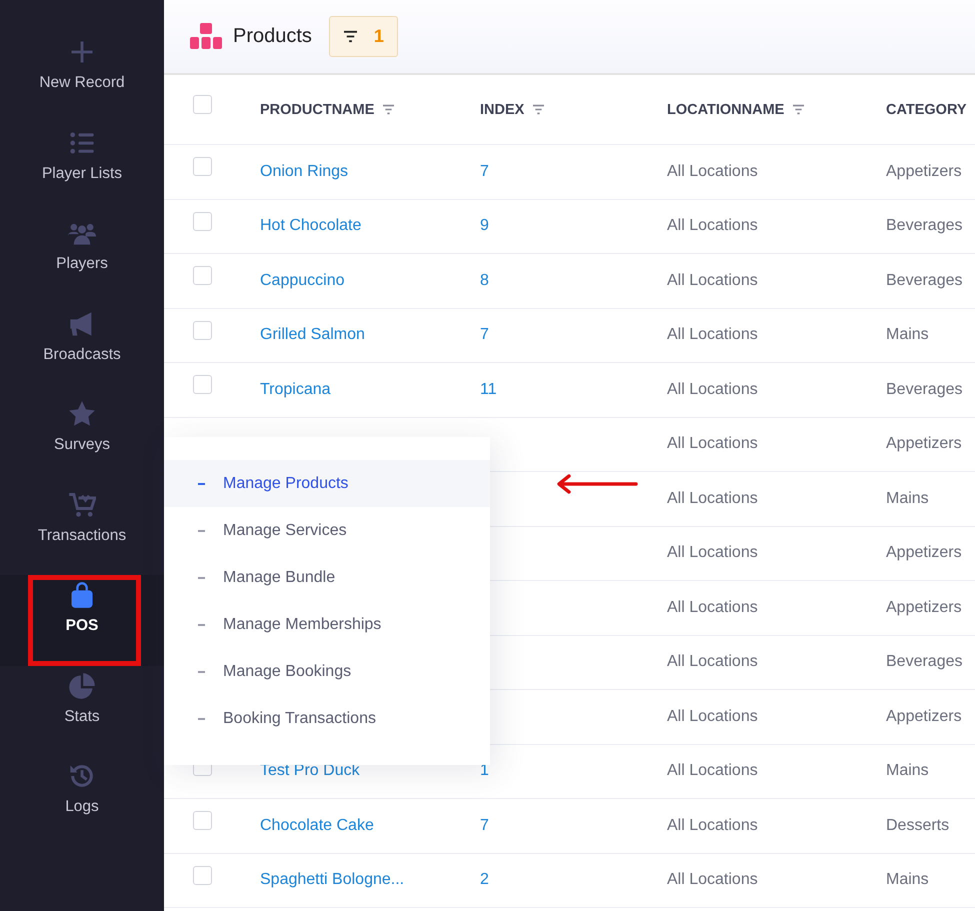  What do you see at coordinates (304, 171) in the screenshot?
I see `table-link: Onion Rings` at bounding box center [304, 171].